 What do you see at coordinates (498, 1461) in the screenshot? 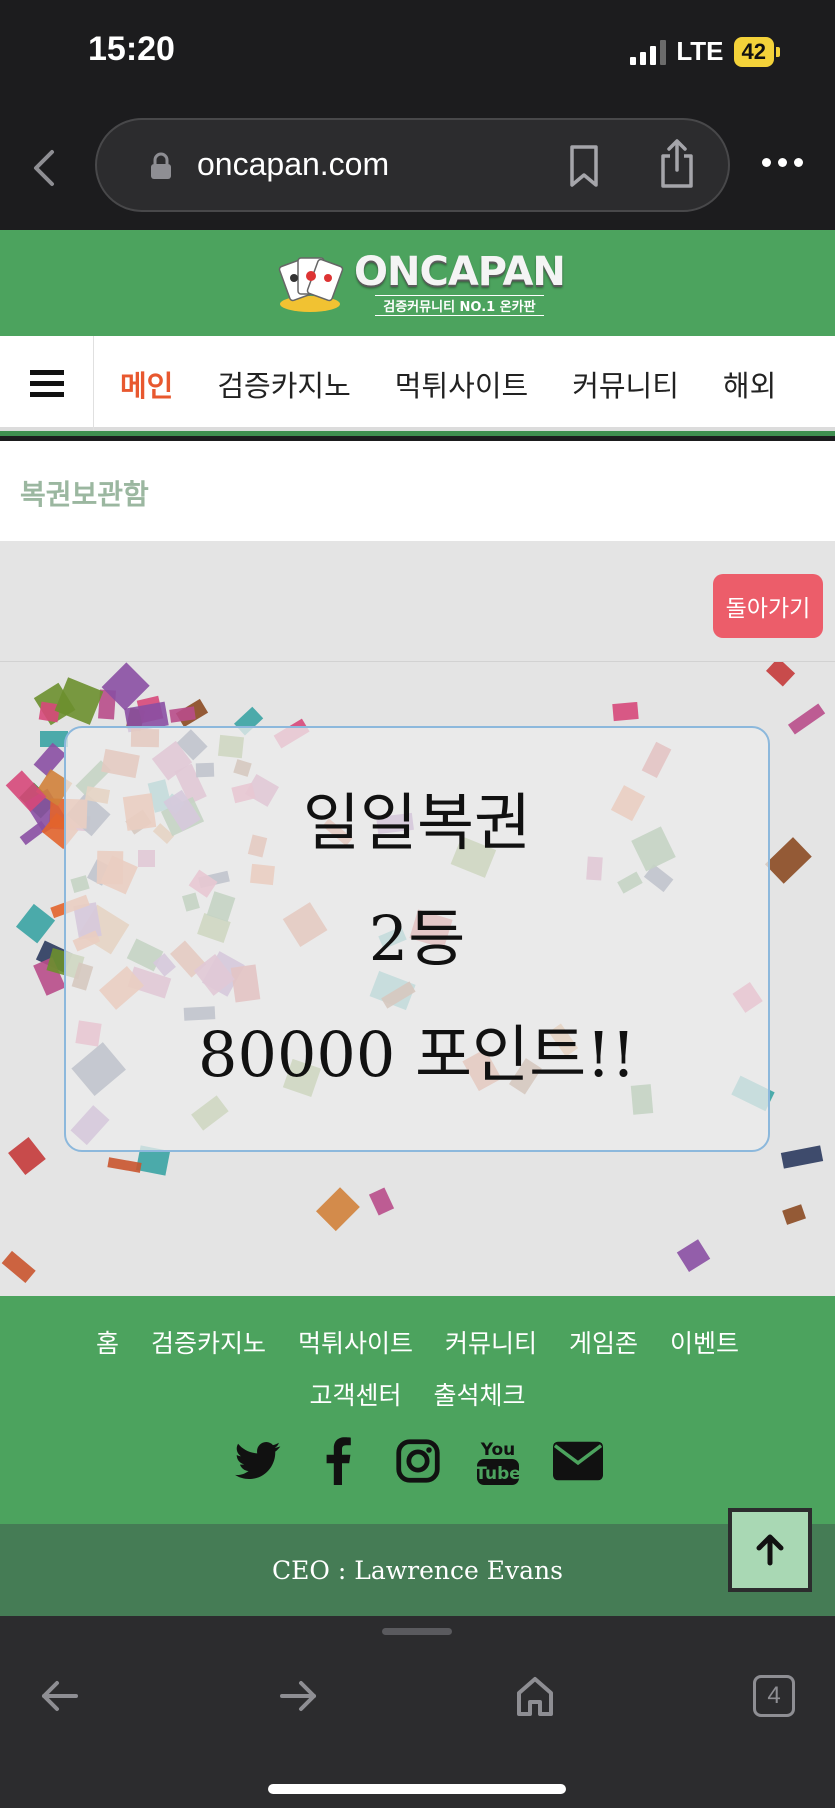
I see `youtube-icon: You Tube` at bounding box center [498, 1461].